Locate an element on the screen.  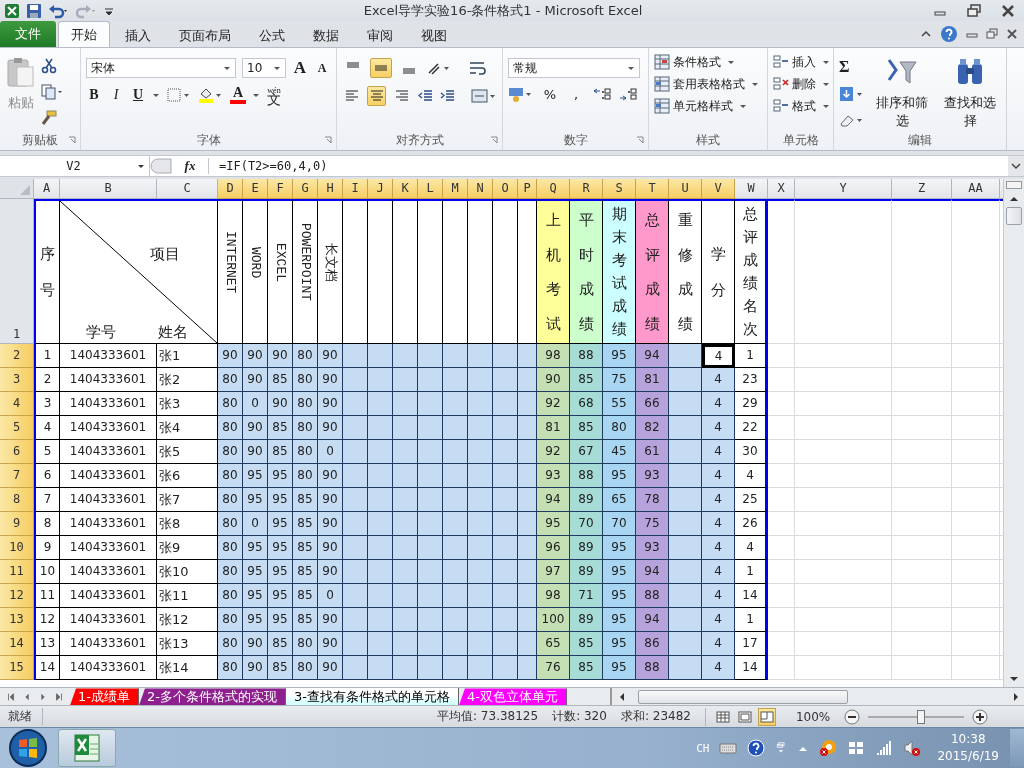
row-header: 12 is located at coordinates (17, 596).